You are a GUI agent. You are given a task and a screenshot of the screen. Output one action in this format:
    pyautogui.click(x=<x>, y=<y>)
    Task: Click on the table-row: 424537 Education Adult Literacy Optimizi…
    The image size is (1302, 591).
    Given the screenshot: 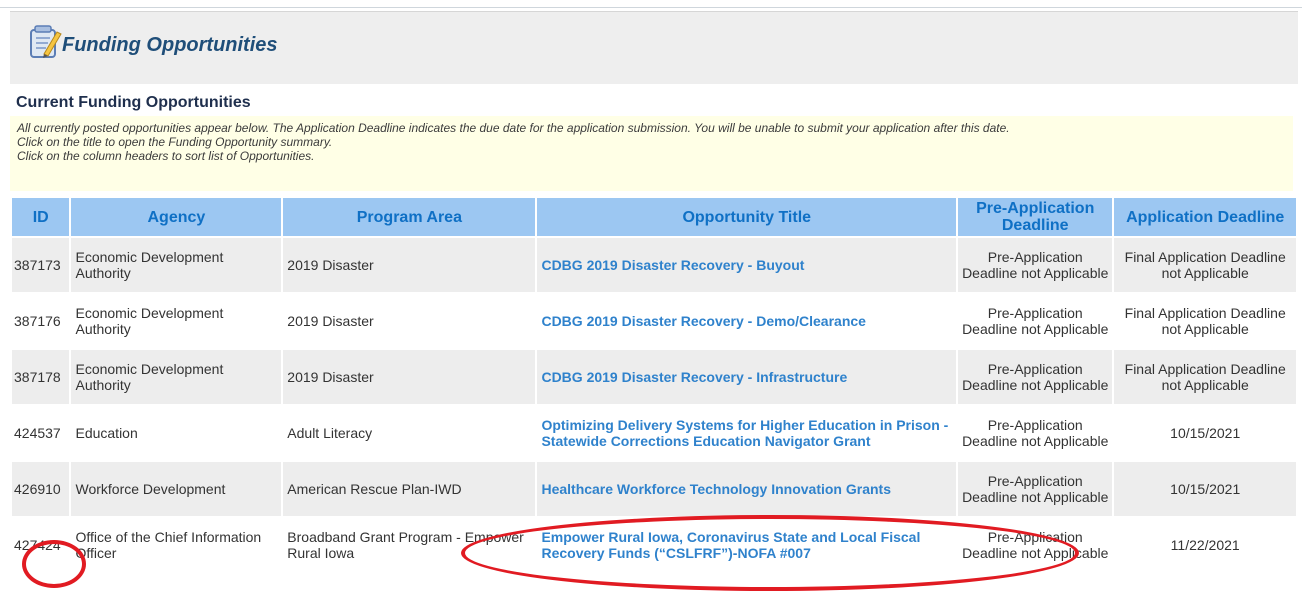 What is the action you would take?
    pyautogui.click(x=654, y=433)
    